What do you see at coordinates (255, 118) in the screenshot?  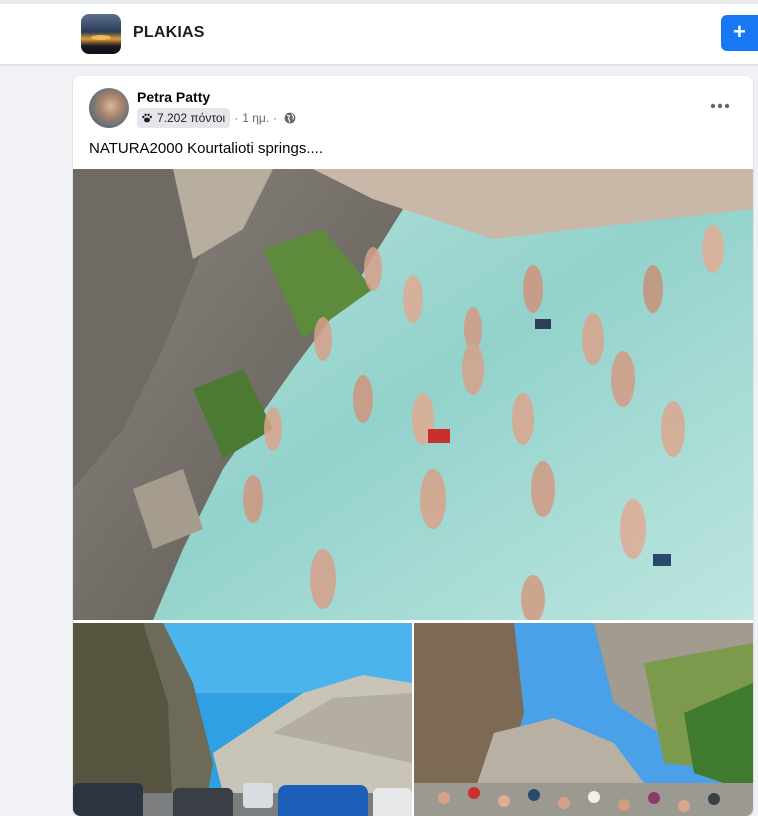 I see `post-time: 1 ημ.` at bounding box center [255, 118].